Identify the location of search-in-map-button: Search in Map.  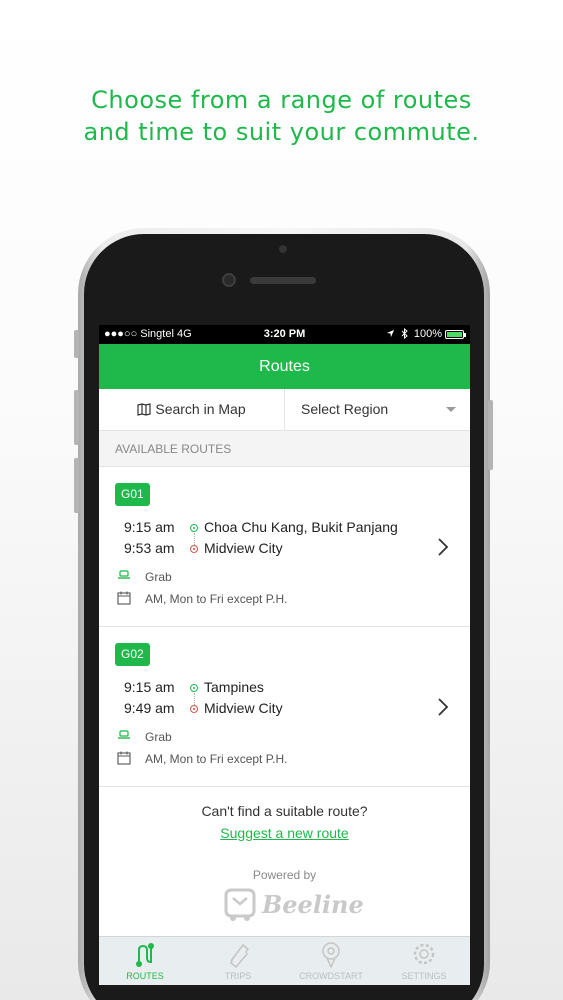
(192, 409).